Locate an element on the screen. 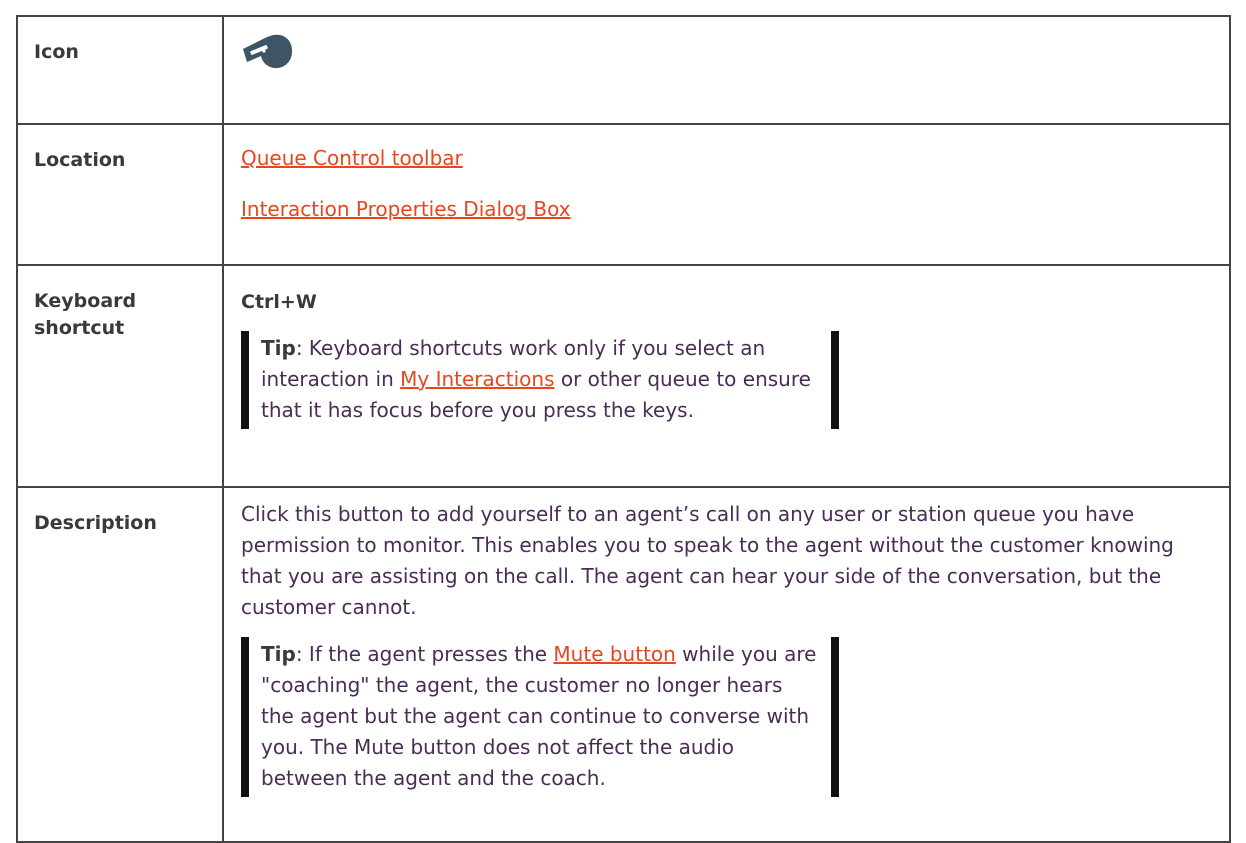 The width and height of the screenshot is (1246, 843). interaction-properties-dialog-link: Interaction Properties Dialog Box is located at coordinates (735, 199).